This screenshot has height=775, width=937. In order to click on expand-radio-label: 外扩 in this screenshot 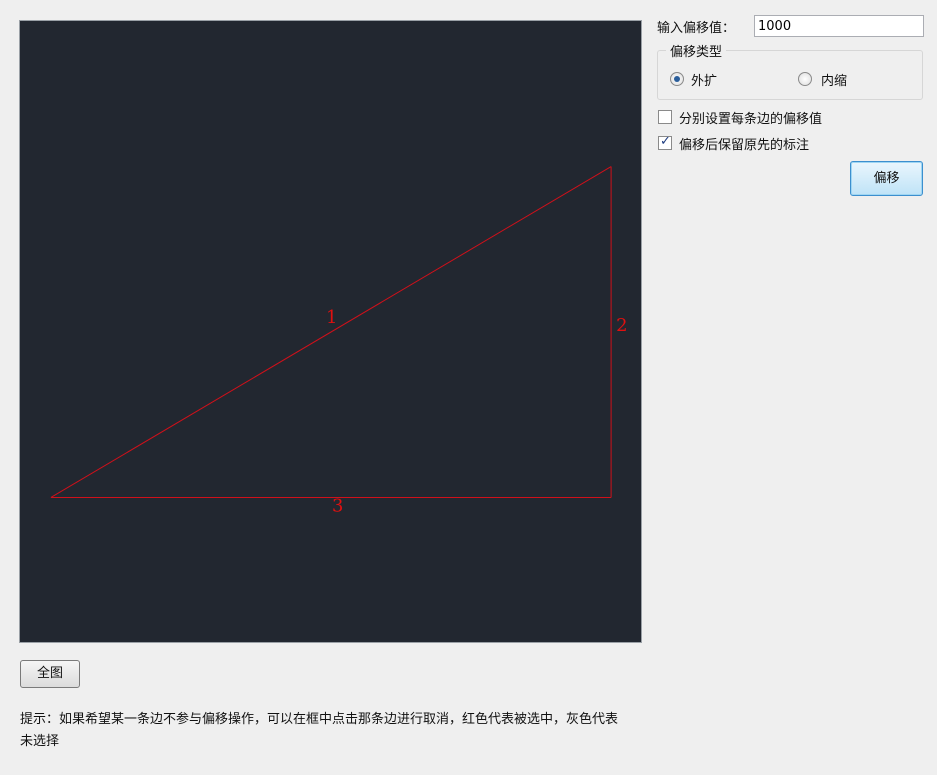, I will do `click(704, 79)`.